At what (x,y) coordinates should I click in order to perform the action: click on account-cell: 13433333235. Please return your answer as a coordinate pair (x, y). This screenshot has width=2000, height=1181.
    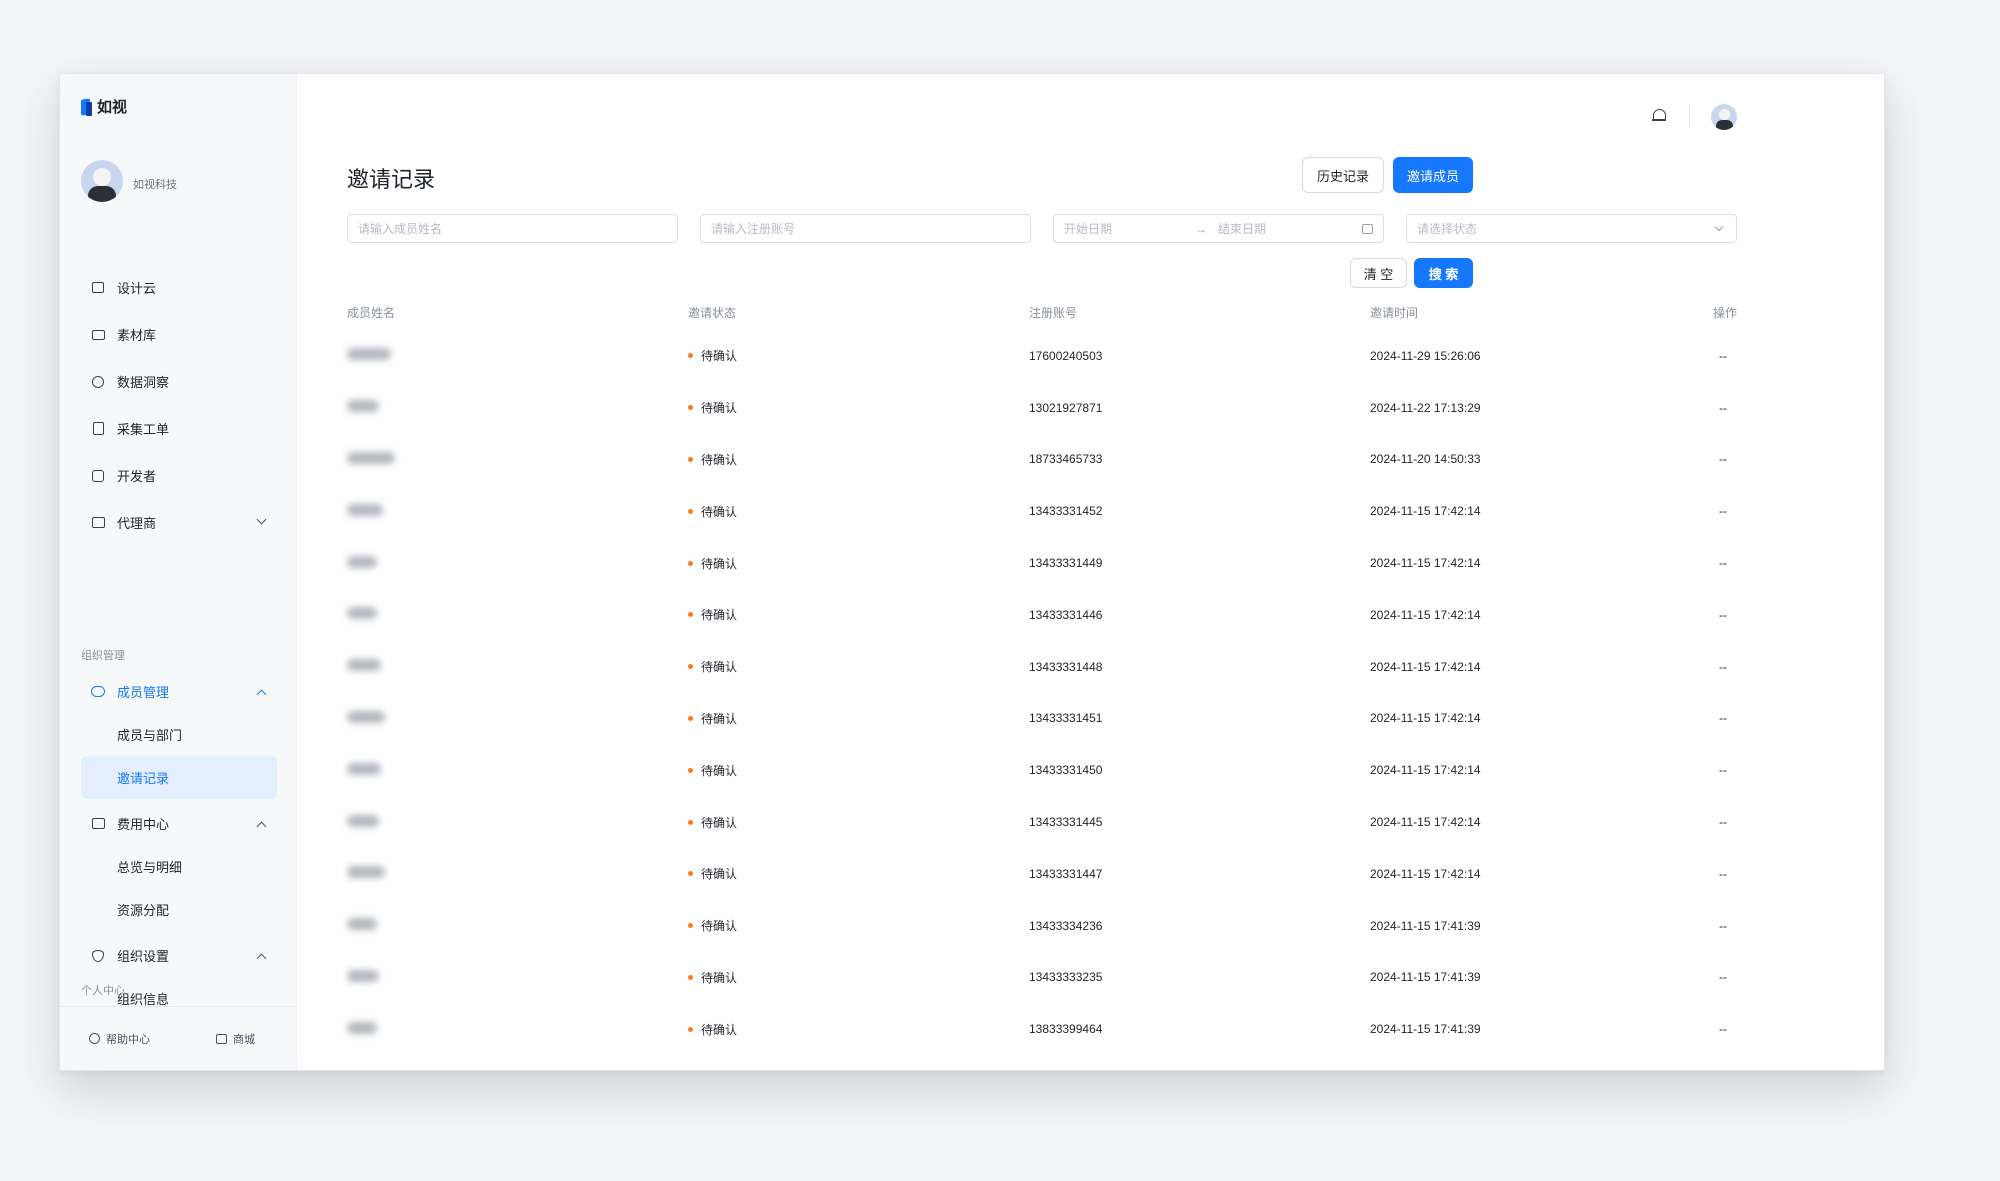
    Looking at the image, I should click on (1066, 977).